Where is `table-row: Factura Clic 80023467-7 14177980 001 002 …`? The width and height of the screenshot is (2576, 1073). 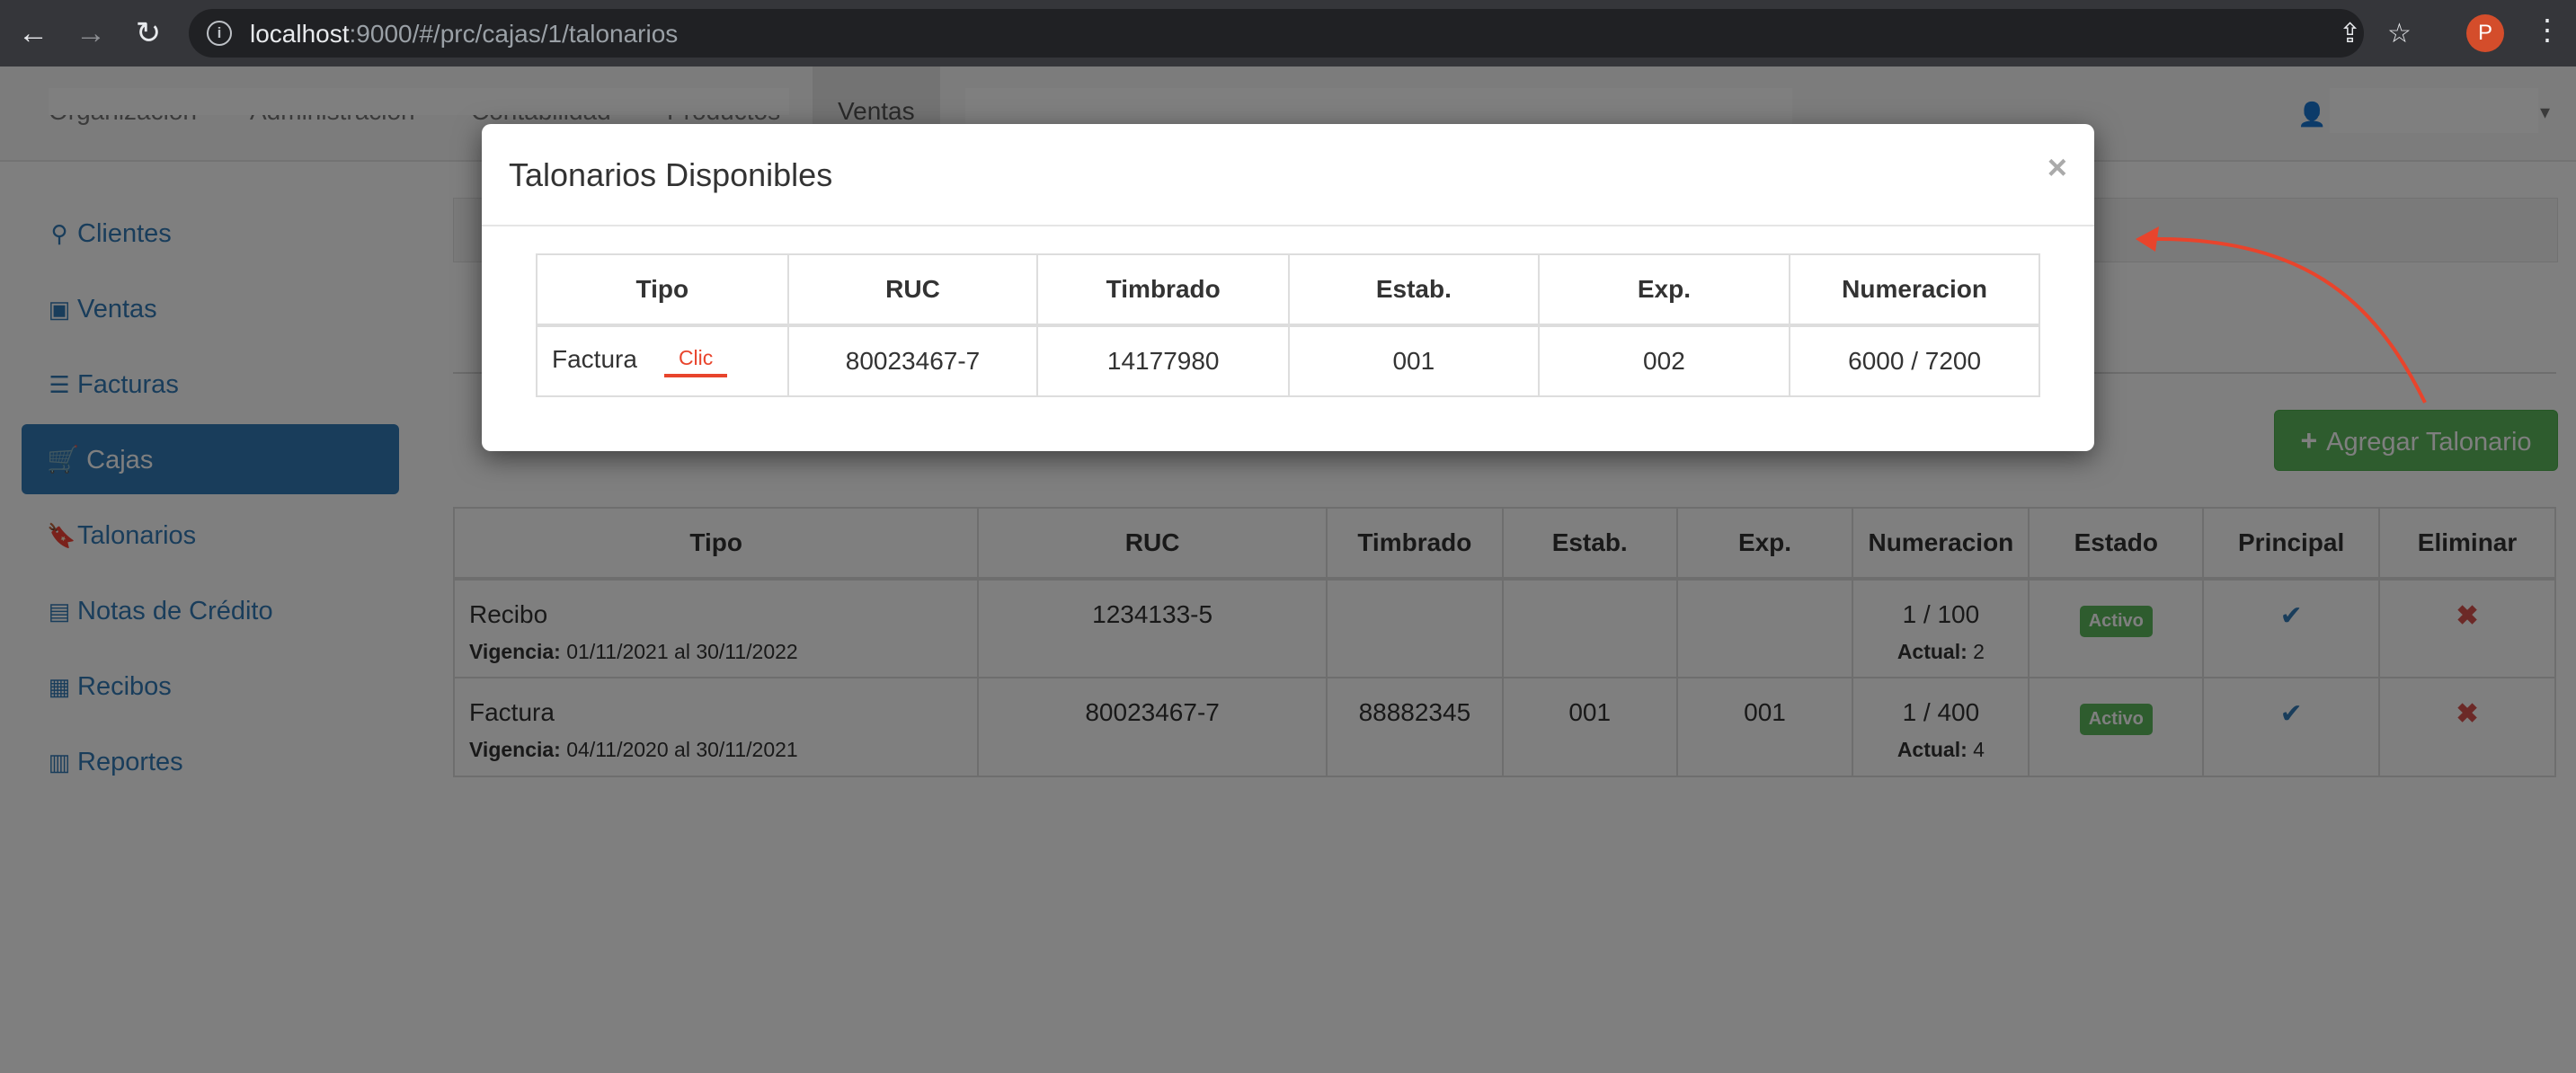
table-row: Factura Clic 80023467-7 14177980 001 002 … is located at coordinates (1288, 361).